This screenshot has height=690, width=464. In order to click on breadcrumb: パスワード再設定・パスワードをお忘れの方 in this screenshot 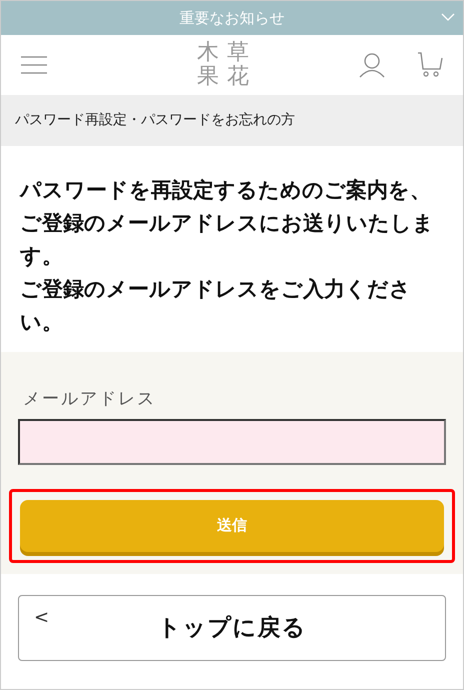, I will do `click(155, 120)`.